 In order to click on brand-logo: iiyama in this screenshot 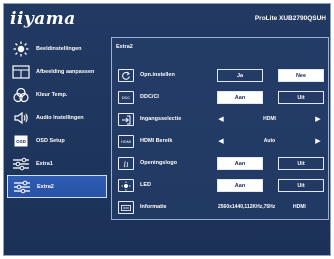, I will do `click(43, 19)`.